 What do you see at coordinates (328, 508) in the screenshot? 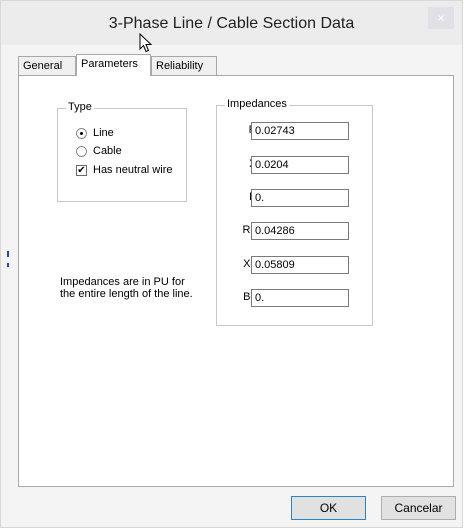
I see `ok-button: OK` at bounding box center [328, 508].